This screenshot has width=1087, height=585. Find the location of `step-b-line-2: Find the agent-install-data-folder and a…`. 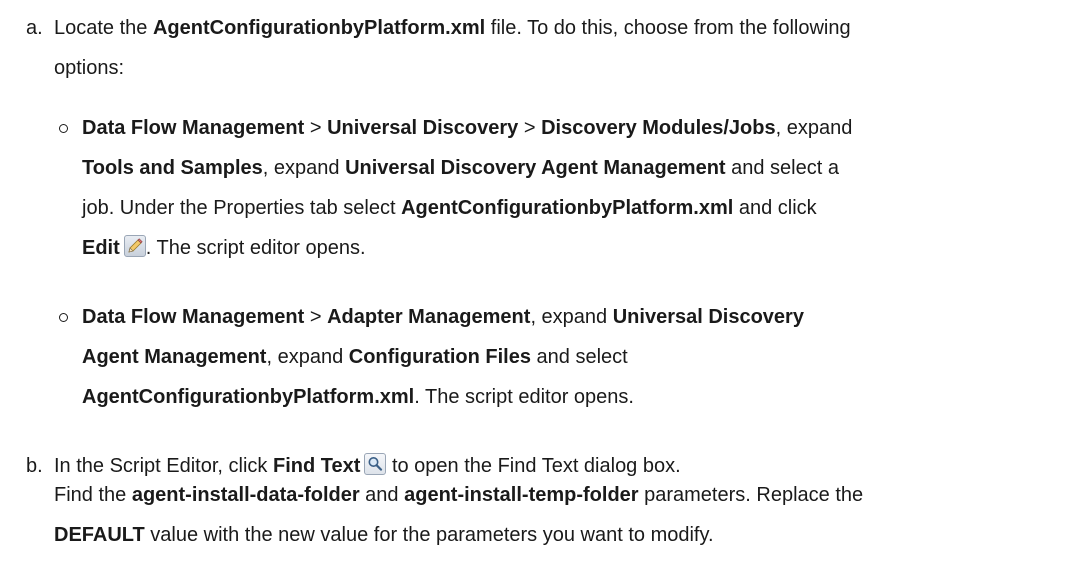

step-b-line-2: Find the agent-install-data-folder and a… is located at coordinates (459, 495).